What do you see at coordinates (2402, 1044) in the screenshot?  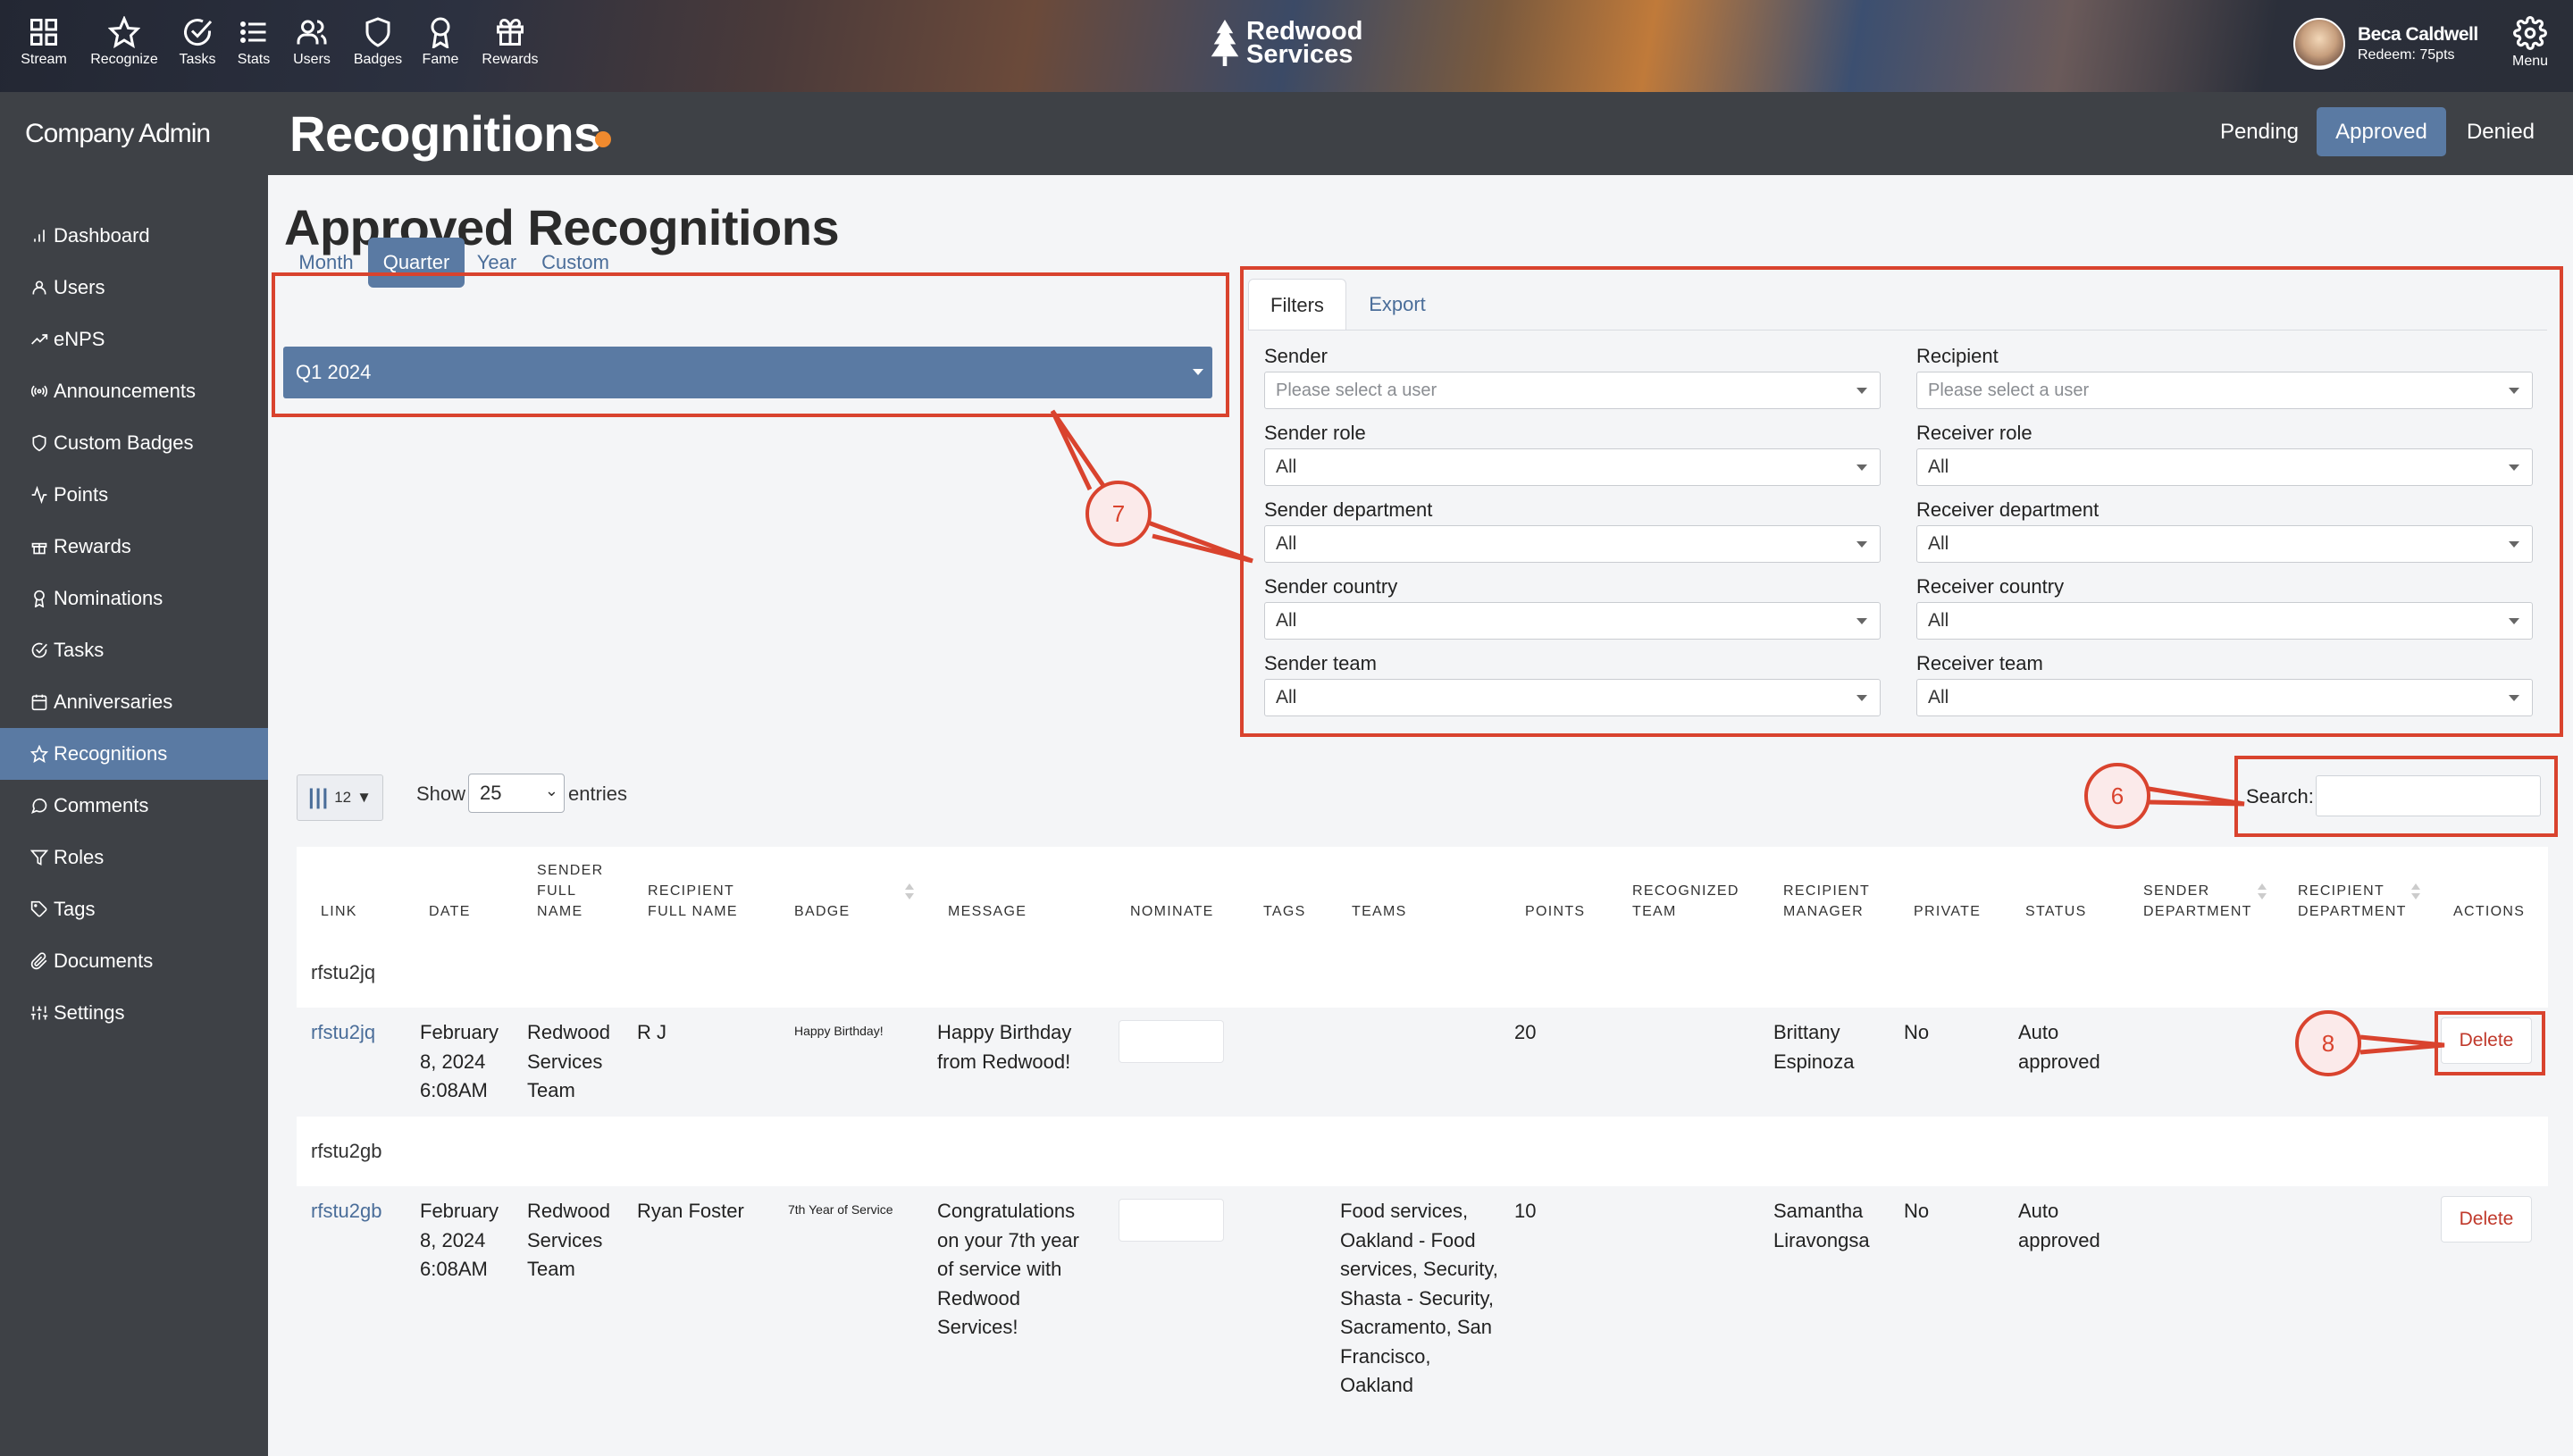 I see `arrow-to-delete` at bounding box center [2402, 1044].